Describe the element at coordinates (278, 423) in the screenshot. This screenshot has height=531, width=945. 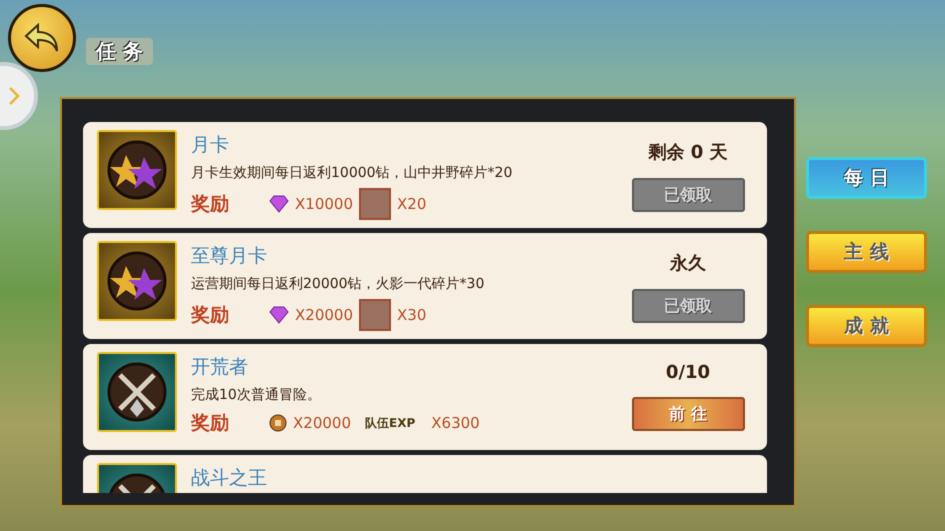
I see `coin-icon` at that location.